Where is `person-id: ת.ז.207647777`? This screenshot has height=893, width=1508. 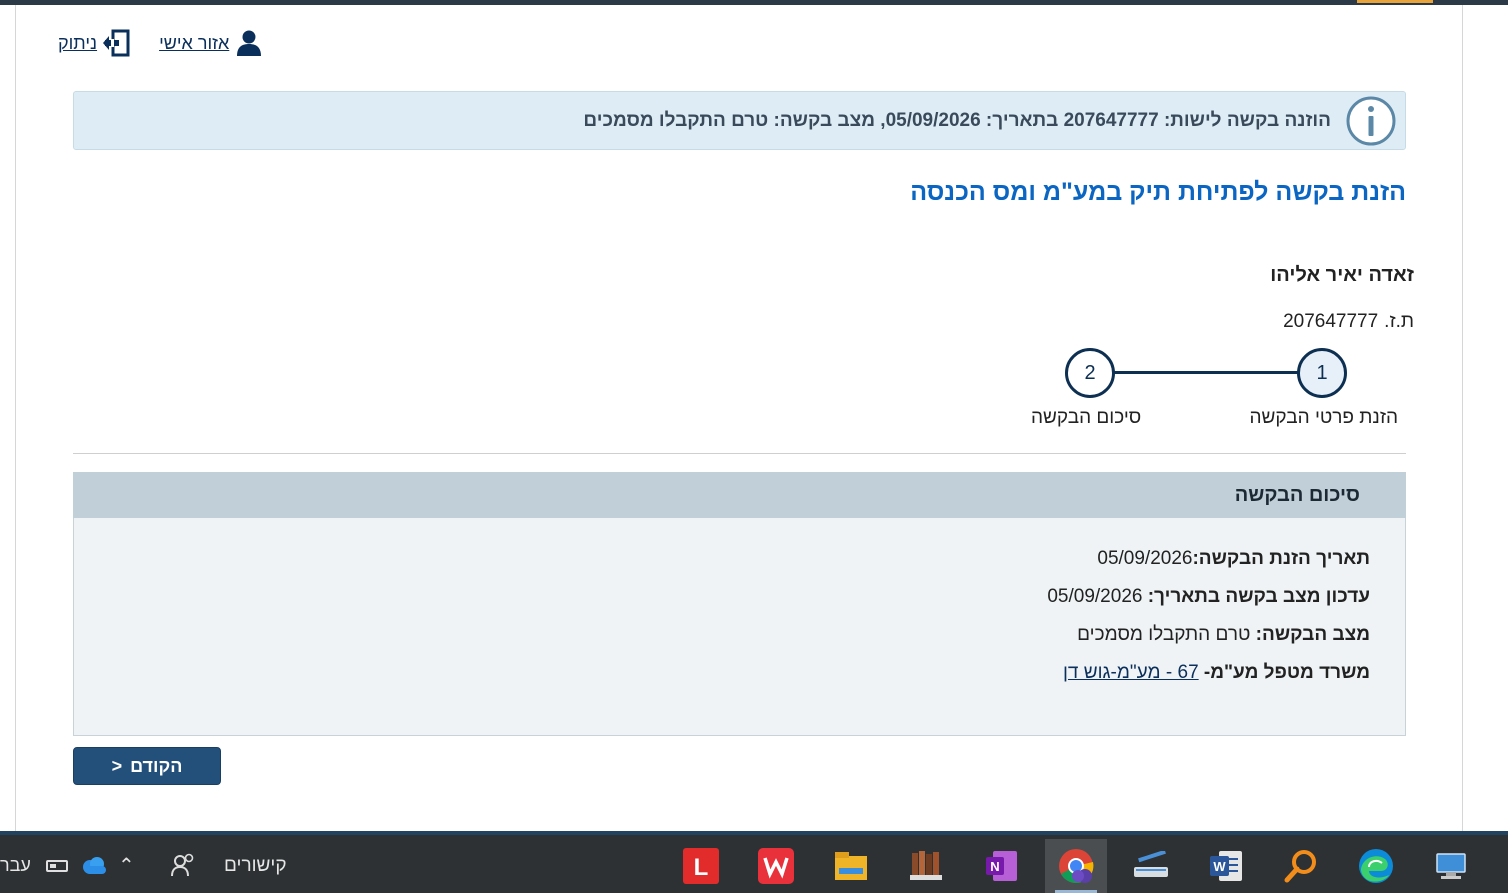
person-id: ת.ז.207647777 is located at coordinates (1348, 322).